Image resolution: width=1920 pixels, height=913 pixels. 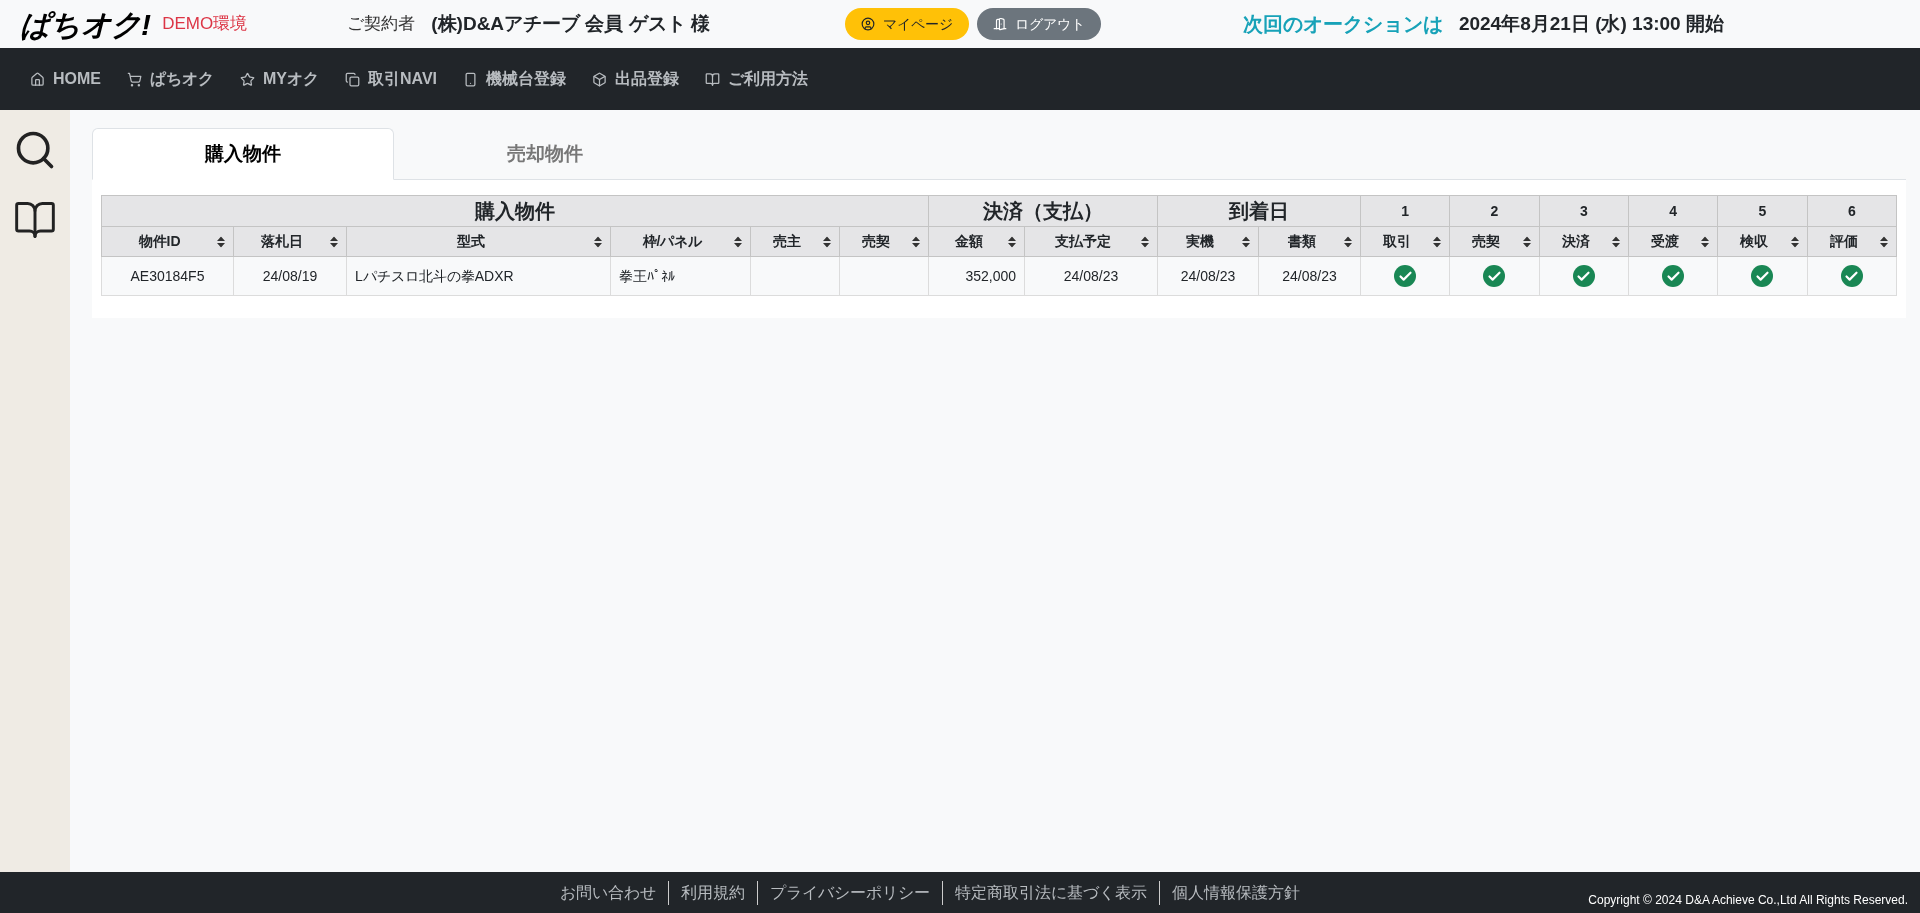 I want to click on contractor-name: (株)D&Aアチーブ 会員 ゲスト 様, so click(x=570, y=23).